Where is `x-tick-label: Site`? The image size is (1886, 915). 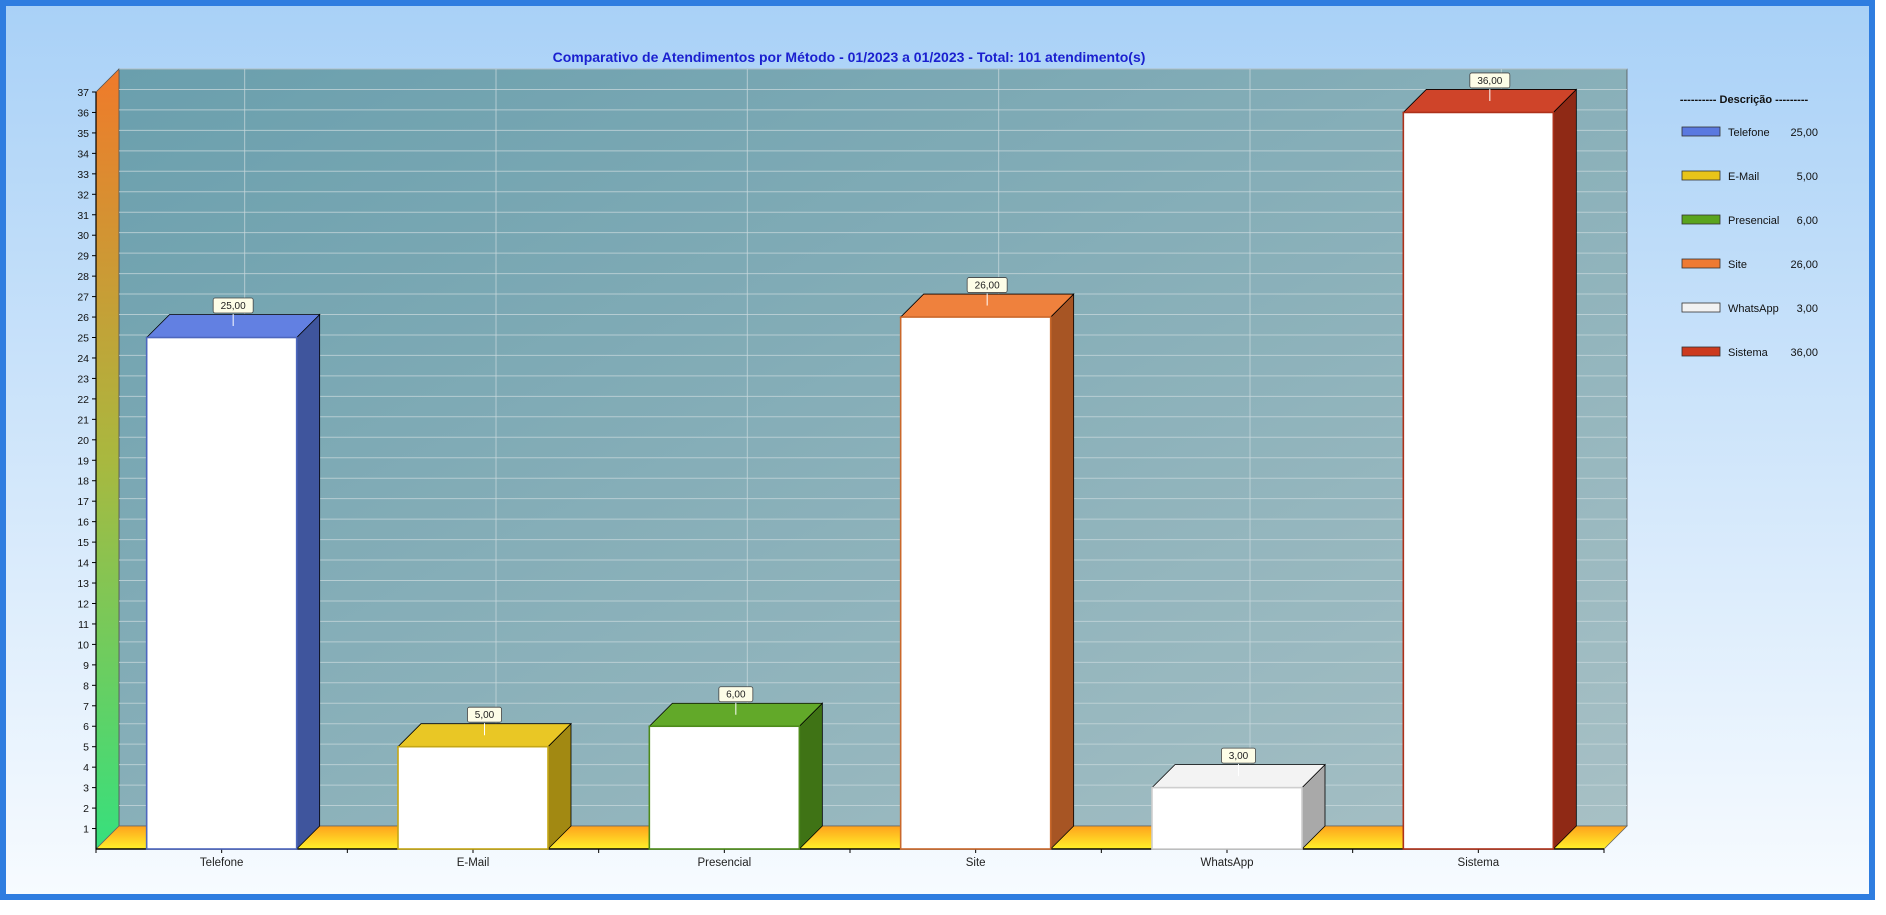 x-tick-label: Site is located at coordinates (976, 863).